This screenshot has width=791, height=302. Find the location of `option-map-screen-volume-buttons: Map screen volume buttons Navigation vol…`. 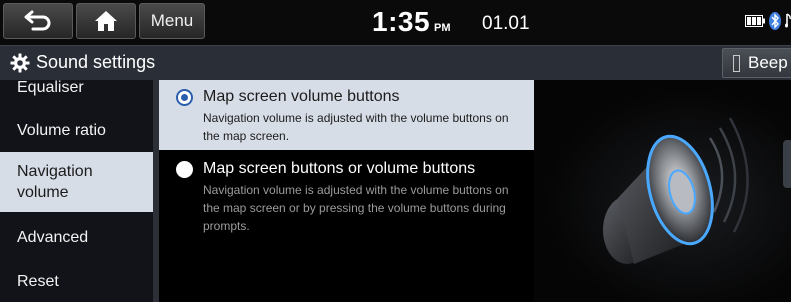

option-map-screen-volume-buttons: Map screen volume buttons Navigation vol… is located at coordinates (346, 115).